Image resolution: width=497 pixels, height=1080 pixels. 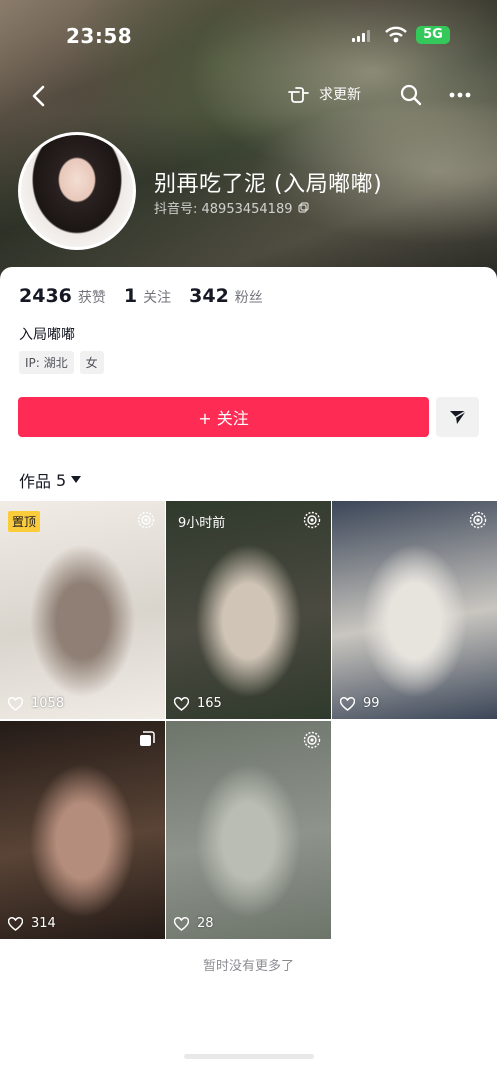 What do you see at coordinates (24, 521) in the screenshot?
I see `pinned-badge: 置顶` at bounding box center [24, 521].